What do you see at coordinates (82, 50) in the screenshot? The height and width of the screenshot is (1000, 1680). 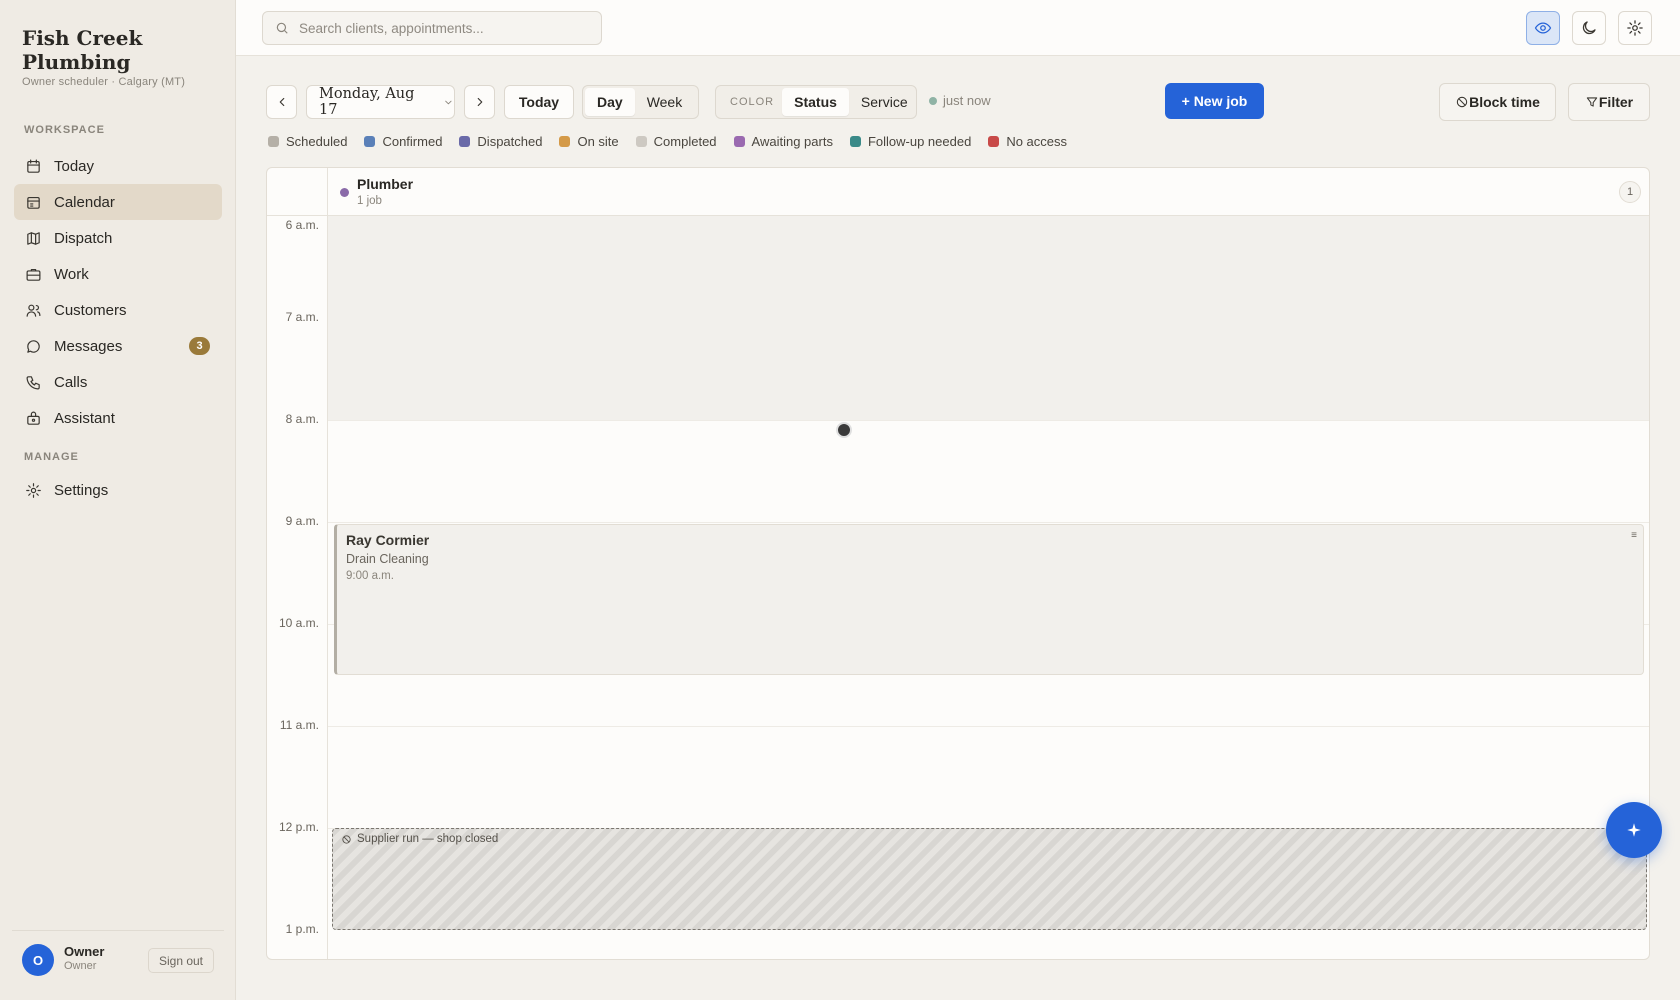 I see `brand-name: Fish Creek Plumbing` at bounding box center [82, 50].